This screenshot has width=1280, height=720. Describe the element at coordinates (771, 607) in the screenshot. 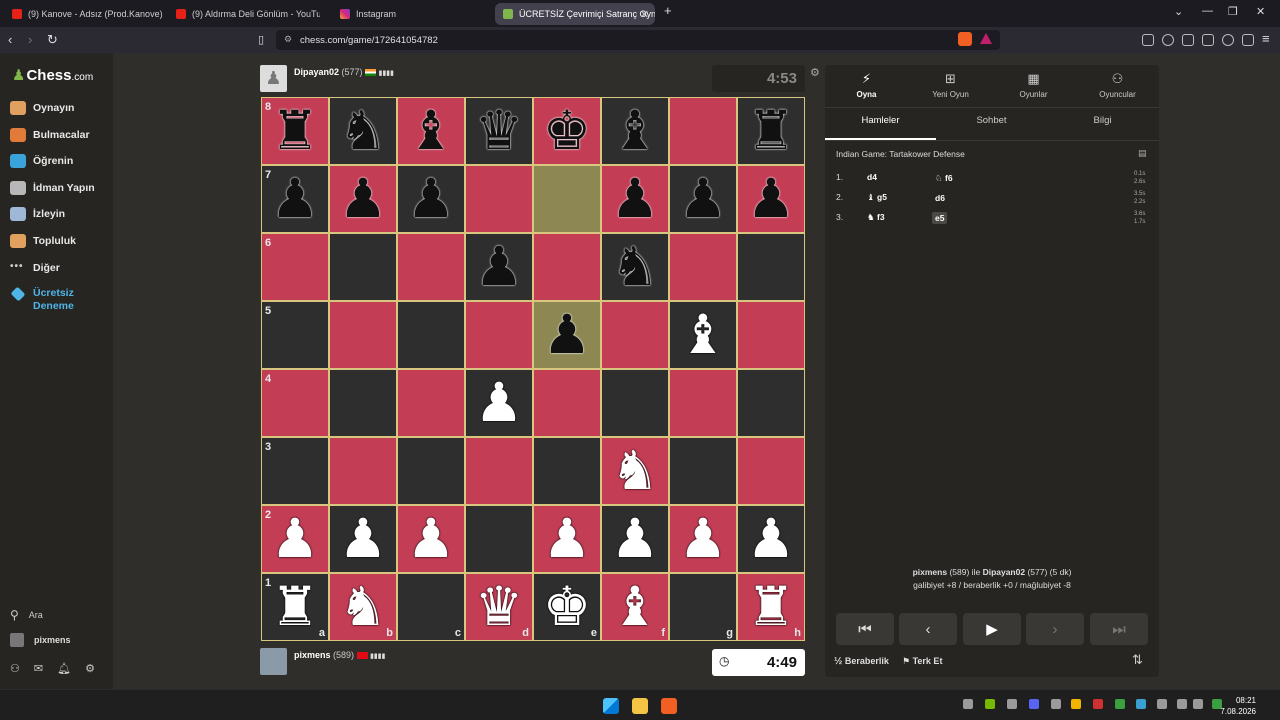

I see `square-h1: h ♜` at that location.